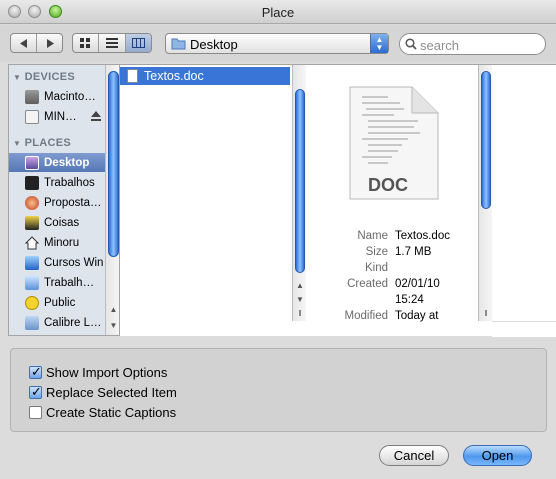 The image size is (556, 479). I want to click on home-icon, so click(32, 242).